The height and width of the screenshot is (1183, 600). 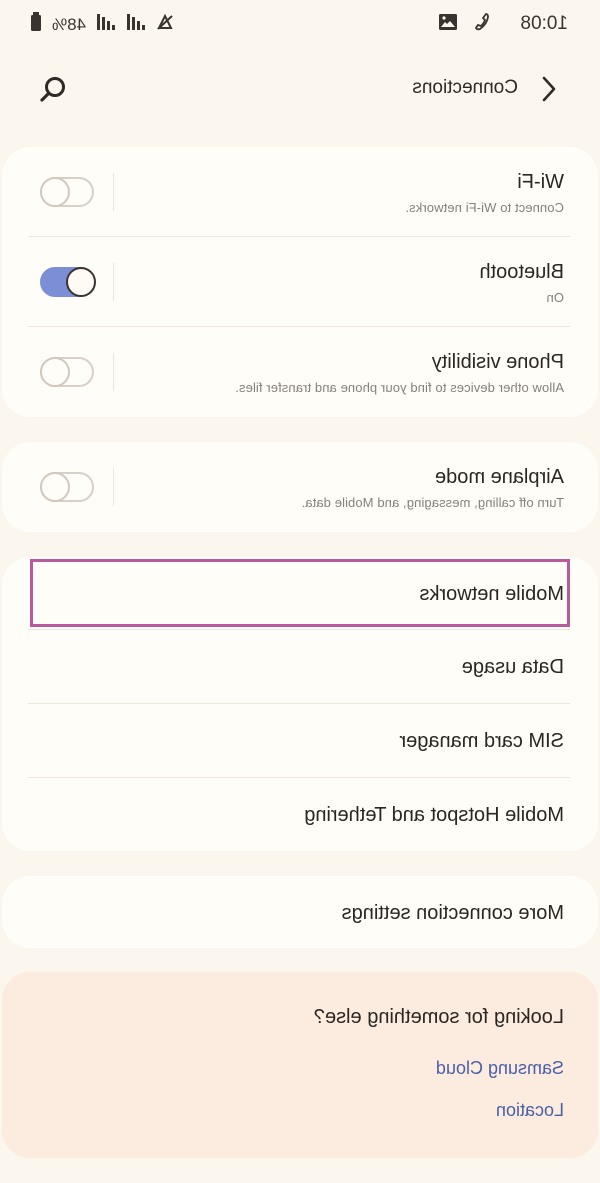 What do you see at coordinates (481, 741) in the screenshot?
I see `sim-card-manager-title: SIM card manager` at bounding box center [481, 741].